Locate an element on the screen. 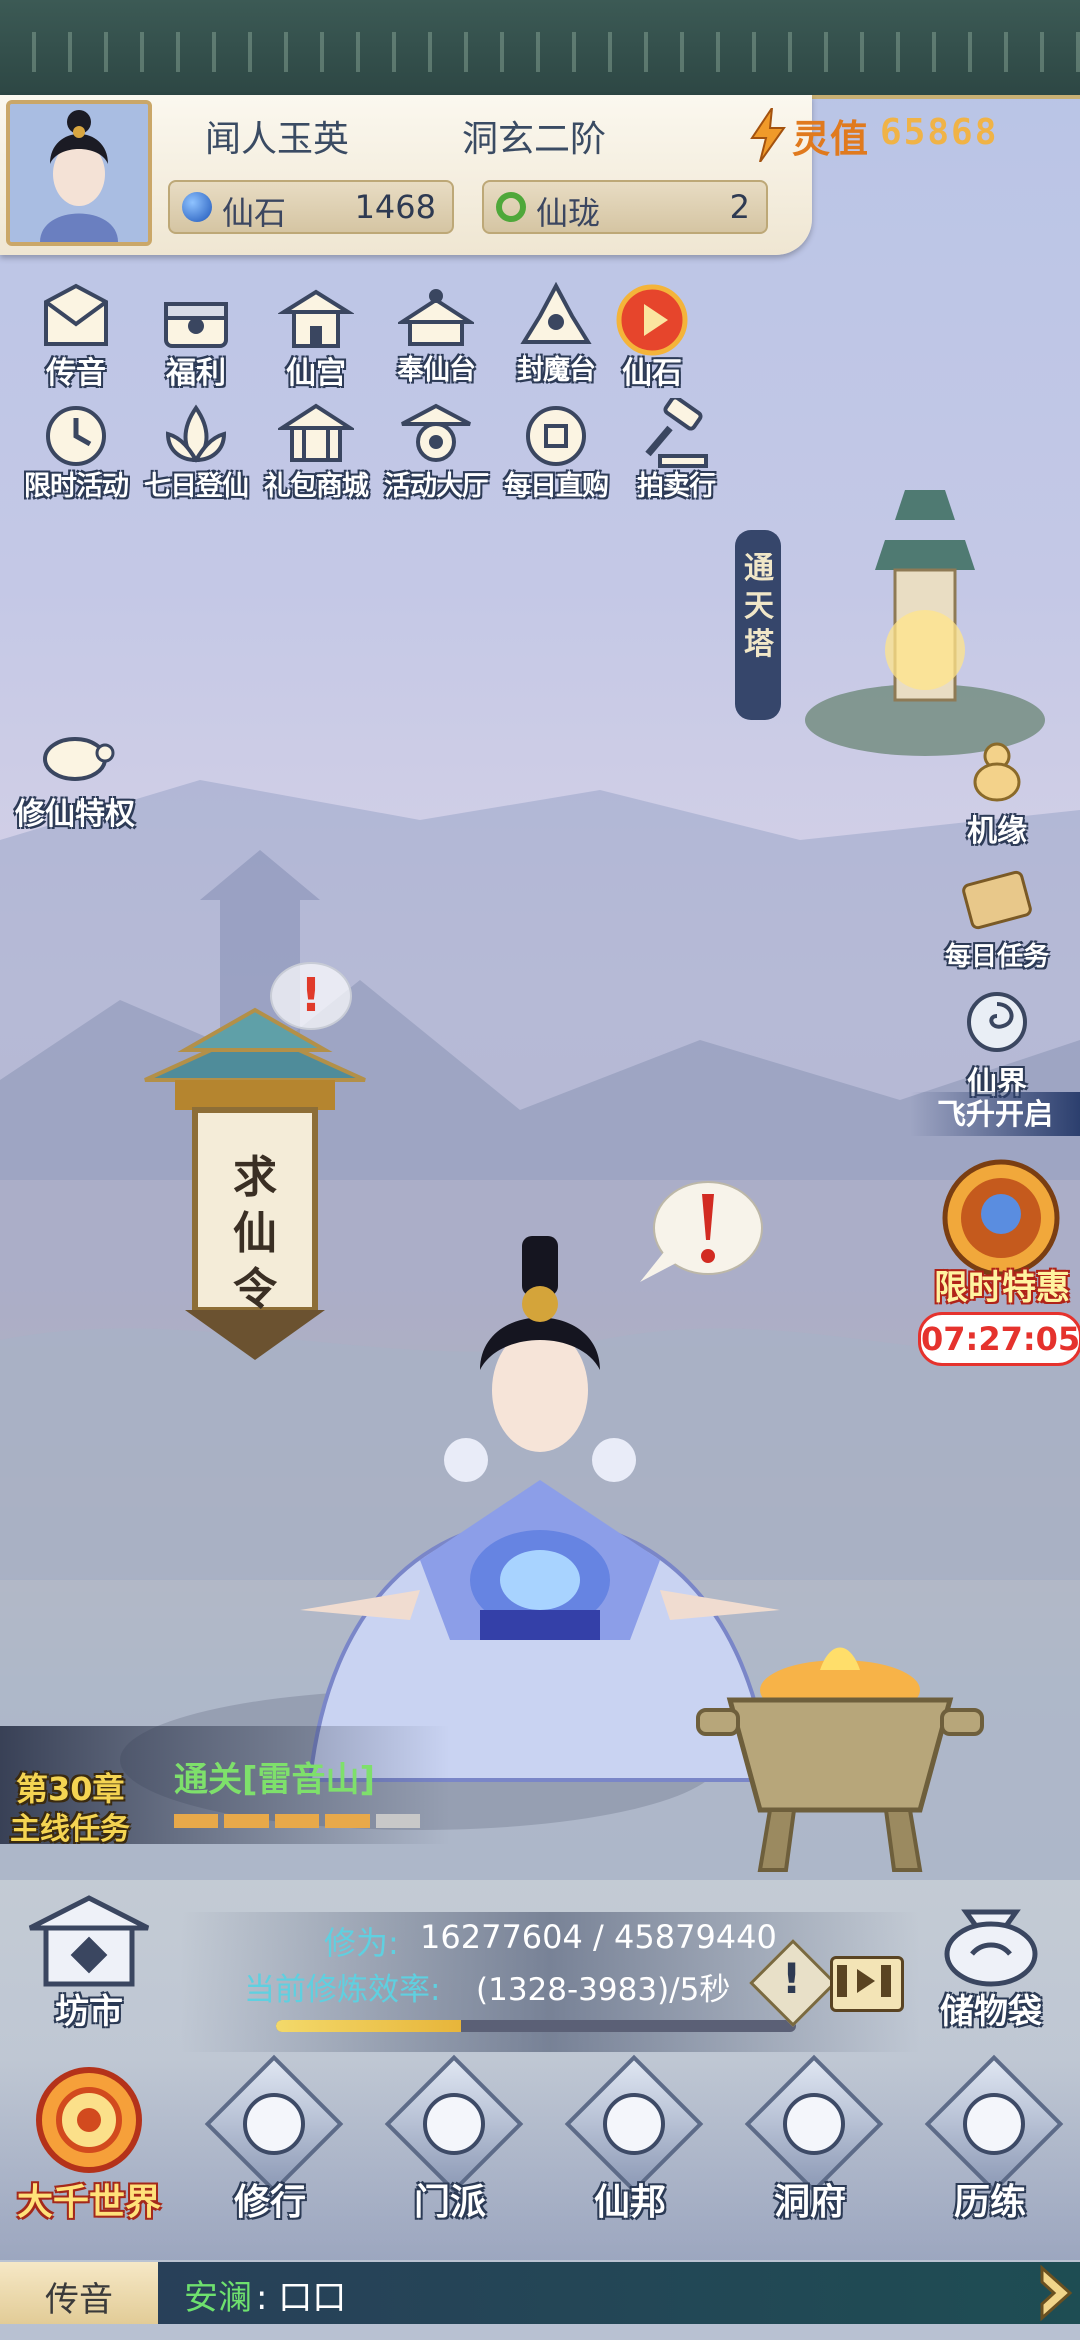  exclamation-icon: ! is located at coordinates (792, 1978).